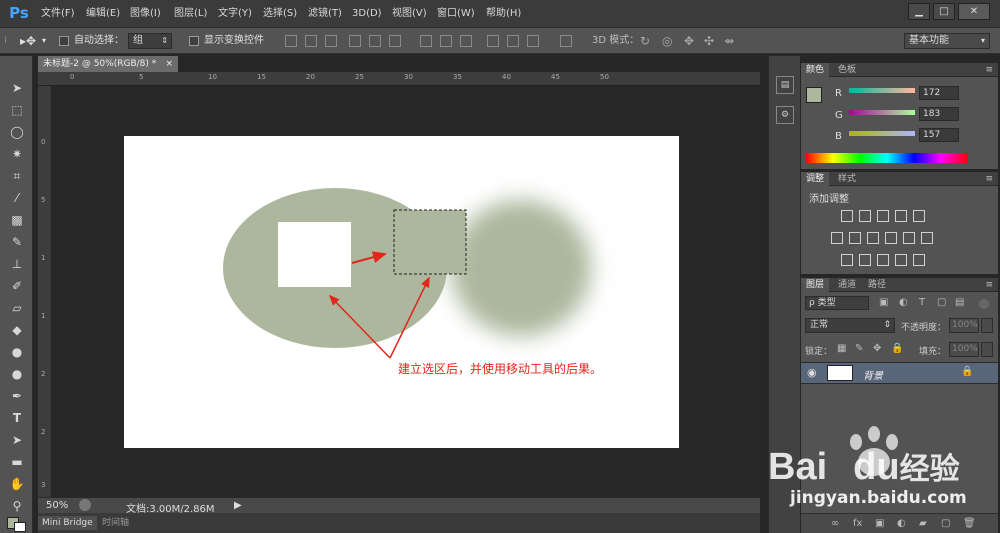 The height and width of the screenshot is (533, 1000). What do you see at coordinates (115, 523) in the screenshot?
I see `tab-timeline: 时间轴` at bounding box center [115, 523].